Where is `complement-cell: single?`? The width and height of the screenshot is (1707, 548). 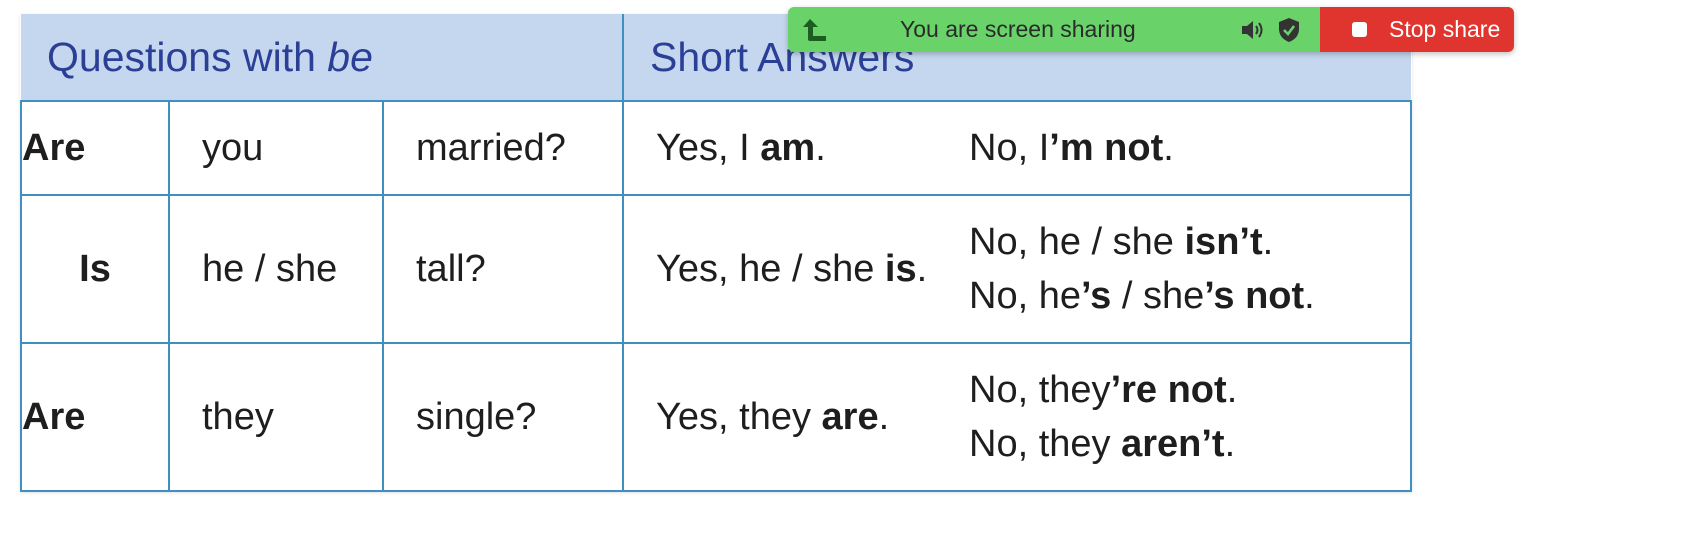
complement-cell: single? is located at coordinates (502, 417).